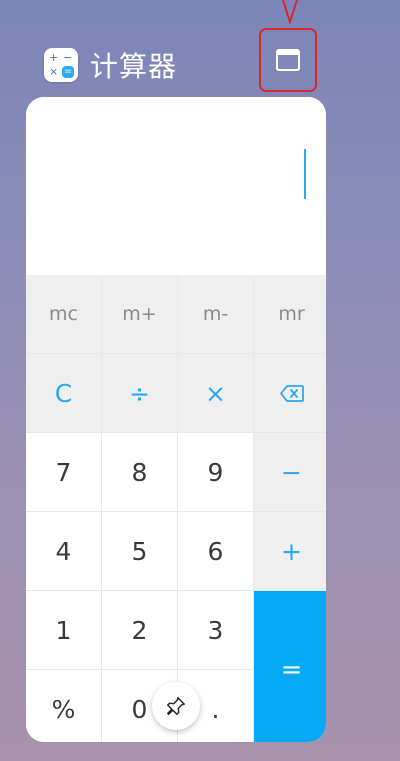 This screenshot has height=761, width=400. Describe the element at coordinates (215, 393) in the screenshot. I see `multiply-button: ×` at that location.